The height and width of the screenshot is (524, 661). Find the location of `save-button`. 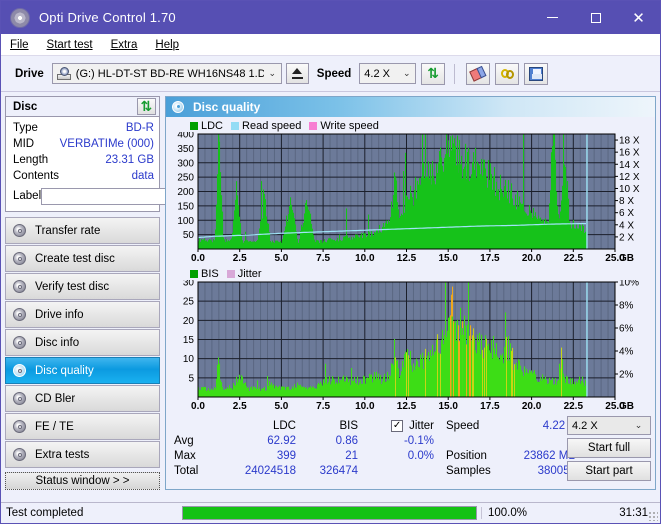

save-button is located at coordinates (536, 73).